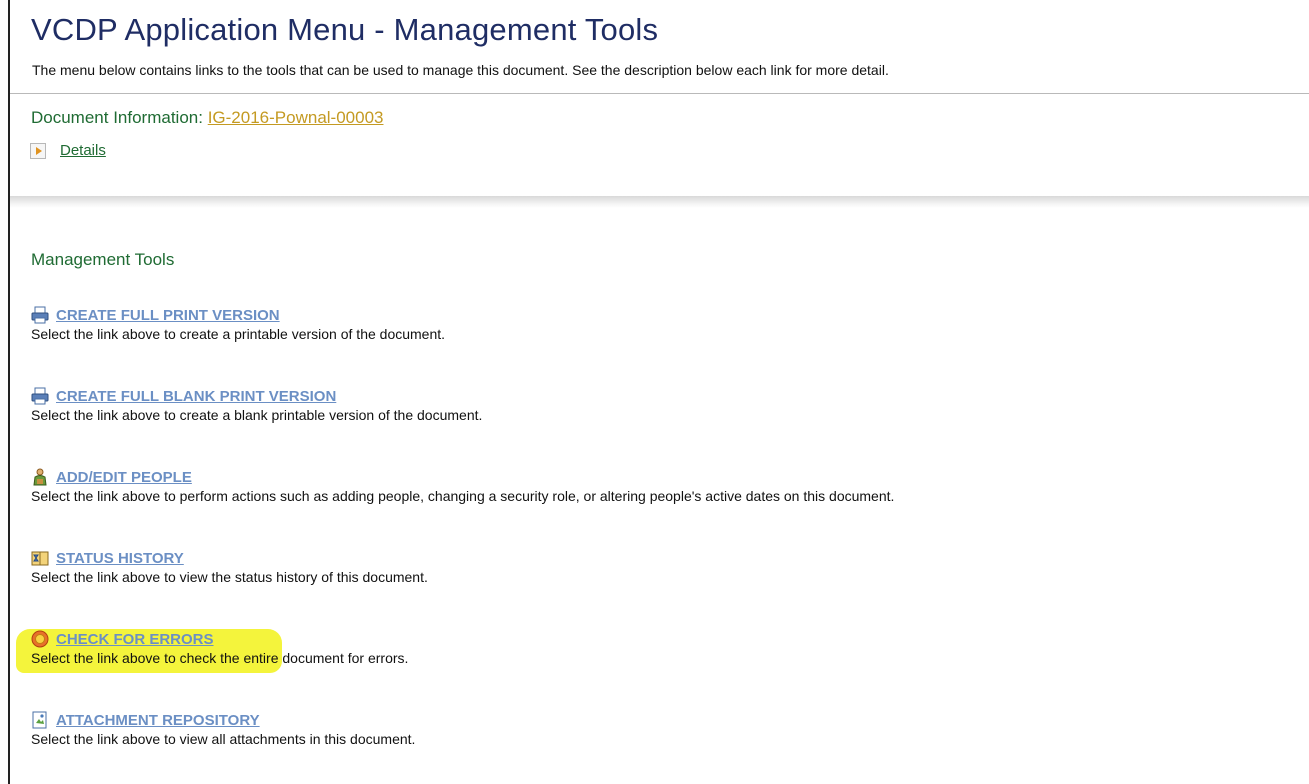  I want to click on details-toggle: Details, so click(68, 150).